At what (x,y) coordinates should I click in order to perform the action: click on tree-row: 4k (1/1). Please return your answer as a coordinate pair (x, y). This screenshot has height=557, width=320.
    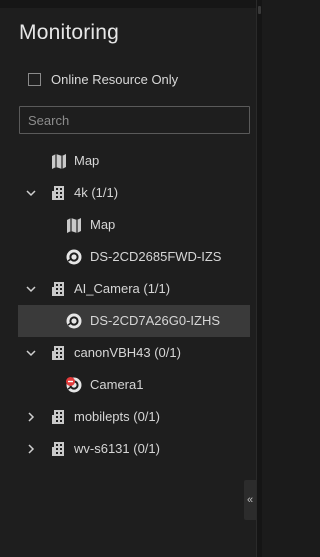
    Looking at the image, I should click on (128, 193).